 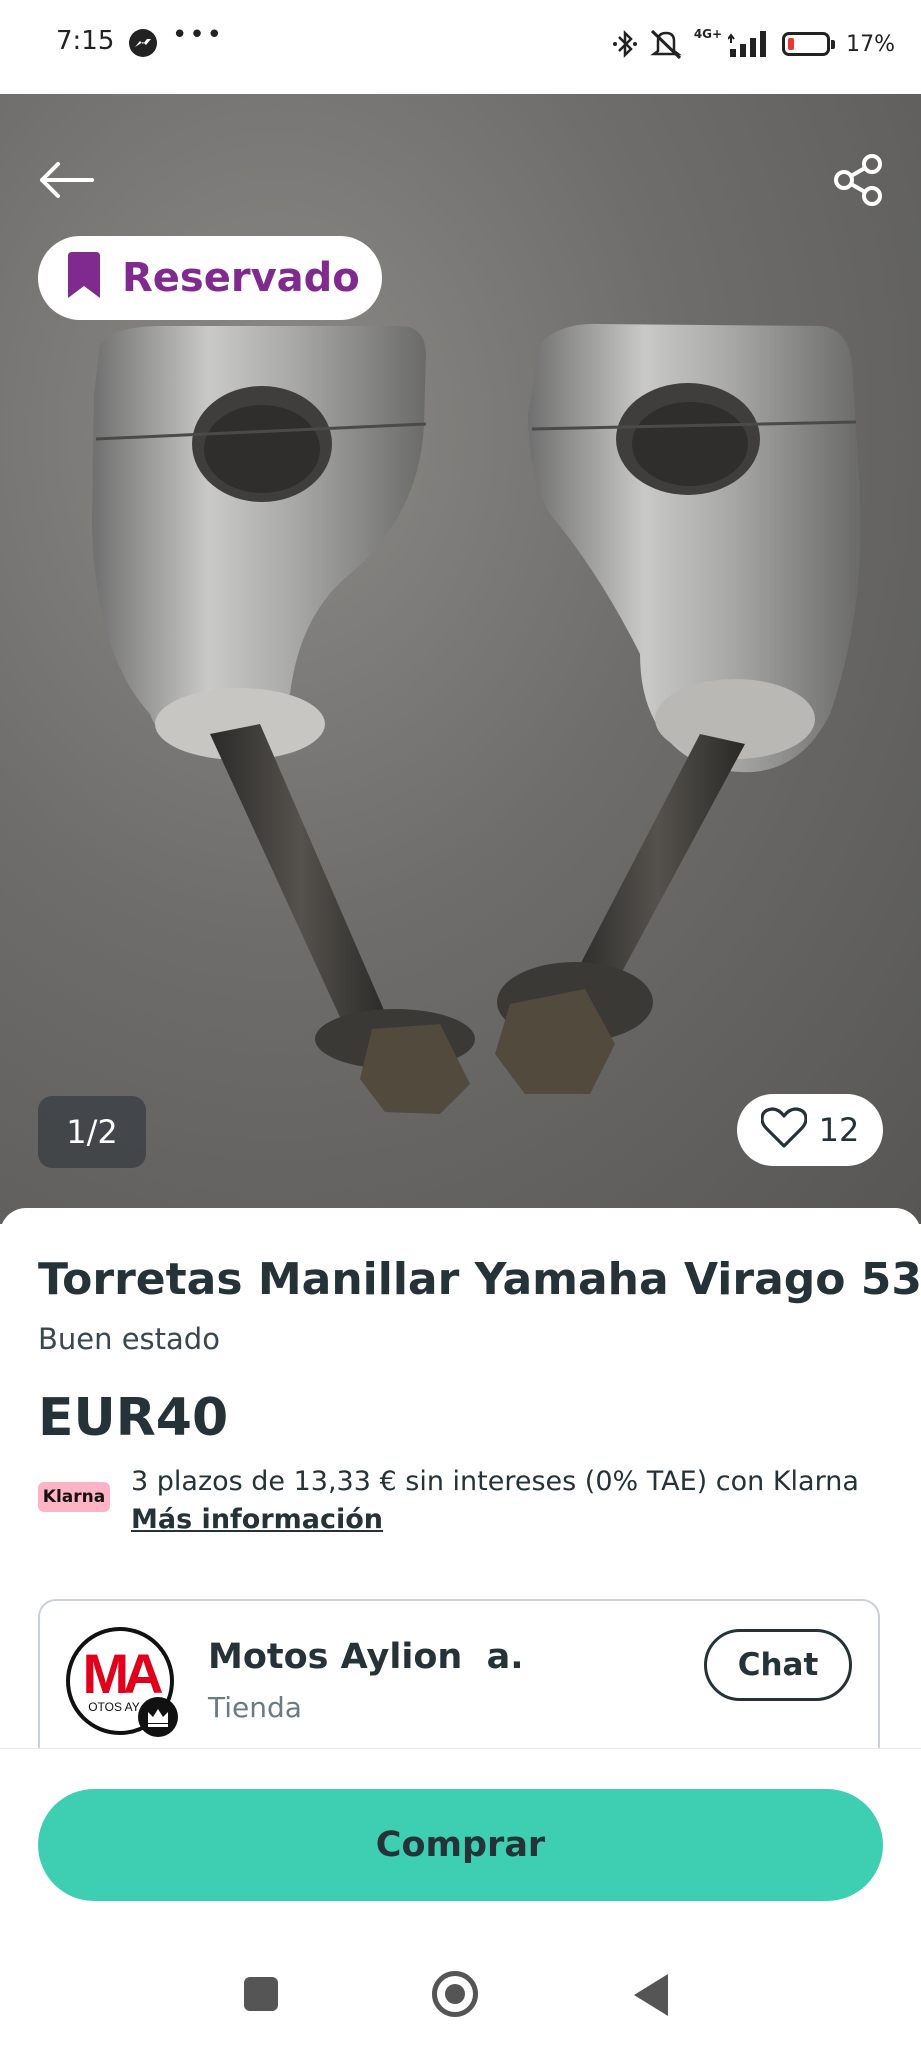 I want to click on arrow-left-icon, so click(x=66, y=182).